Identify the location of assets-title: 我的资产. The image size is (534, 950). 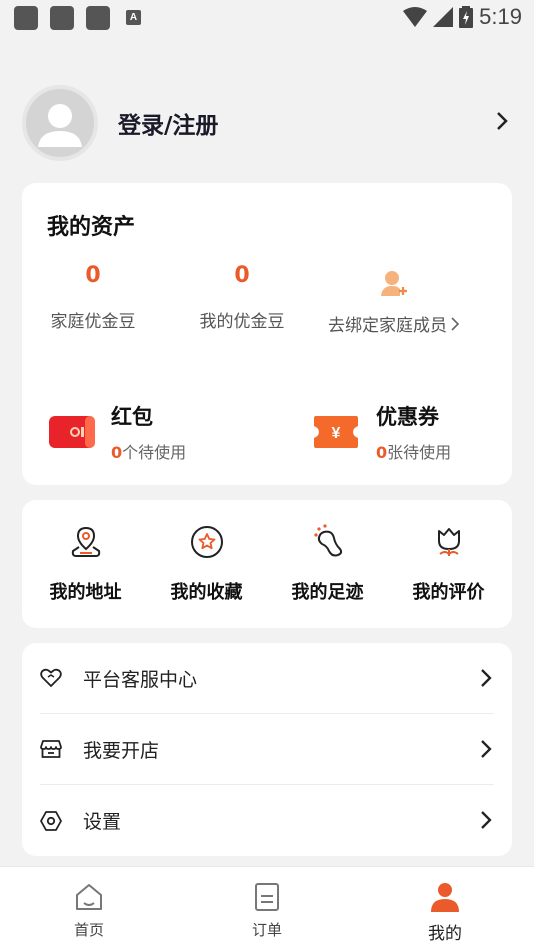
(91, 227).